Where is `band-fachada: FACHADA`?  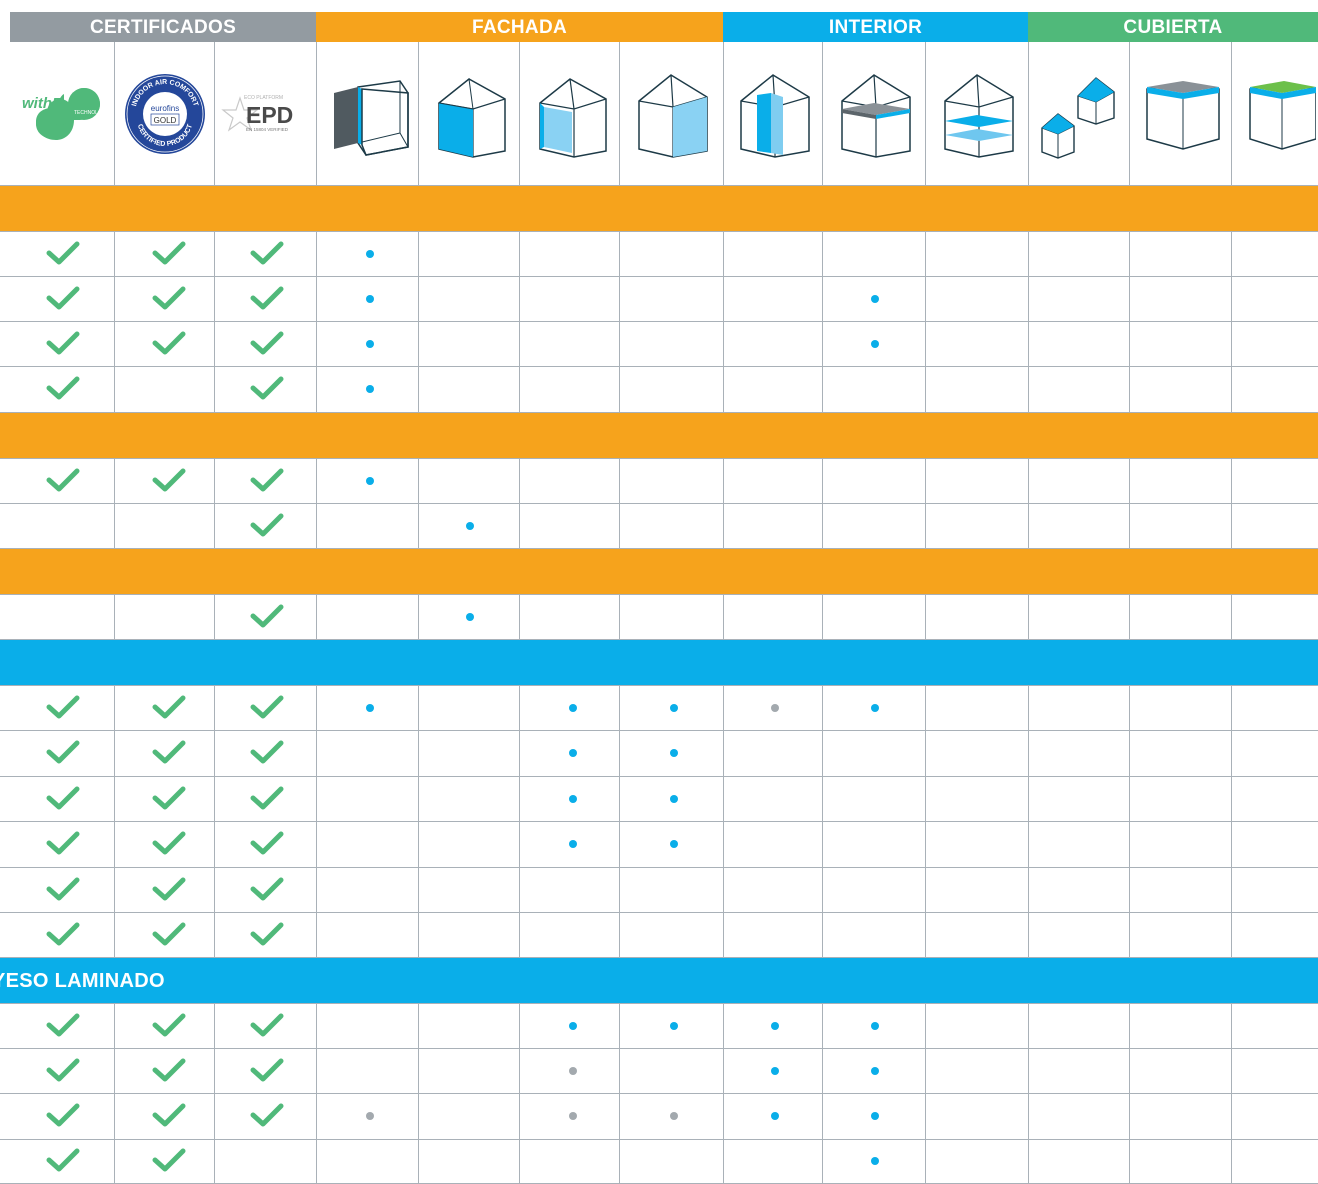 band-fachada: FACHADA is located at coordinates (519, 27).